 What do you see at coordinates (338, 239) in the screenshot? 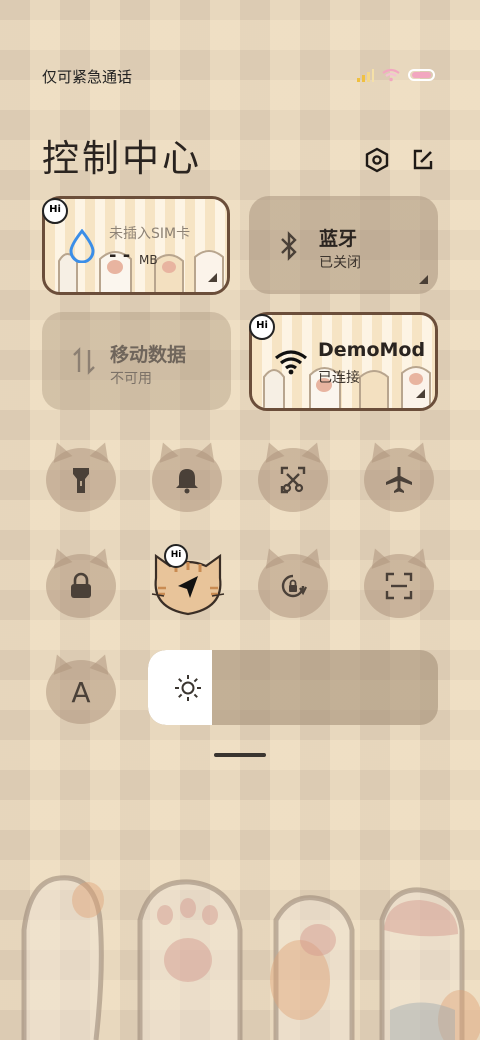
I see `bluetooth-title: 蓝牙` at bounding box center [338, 239].